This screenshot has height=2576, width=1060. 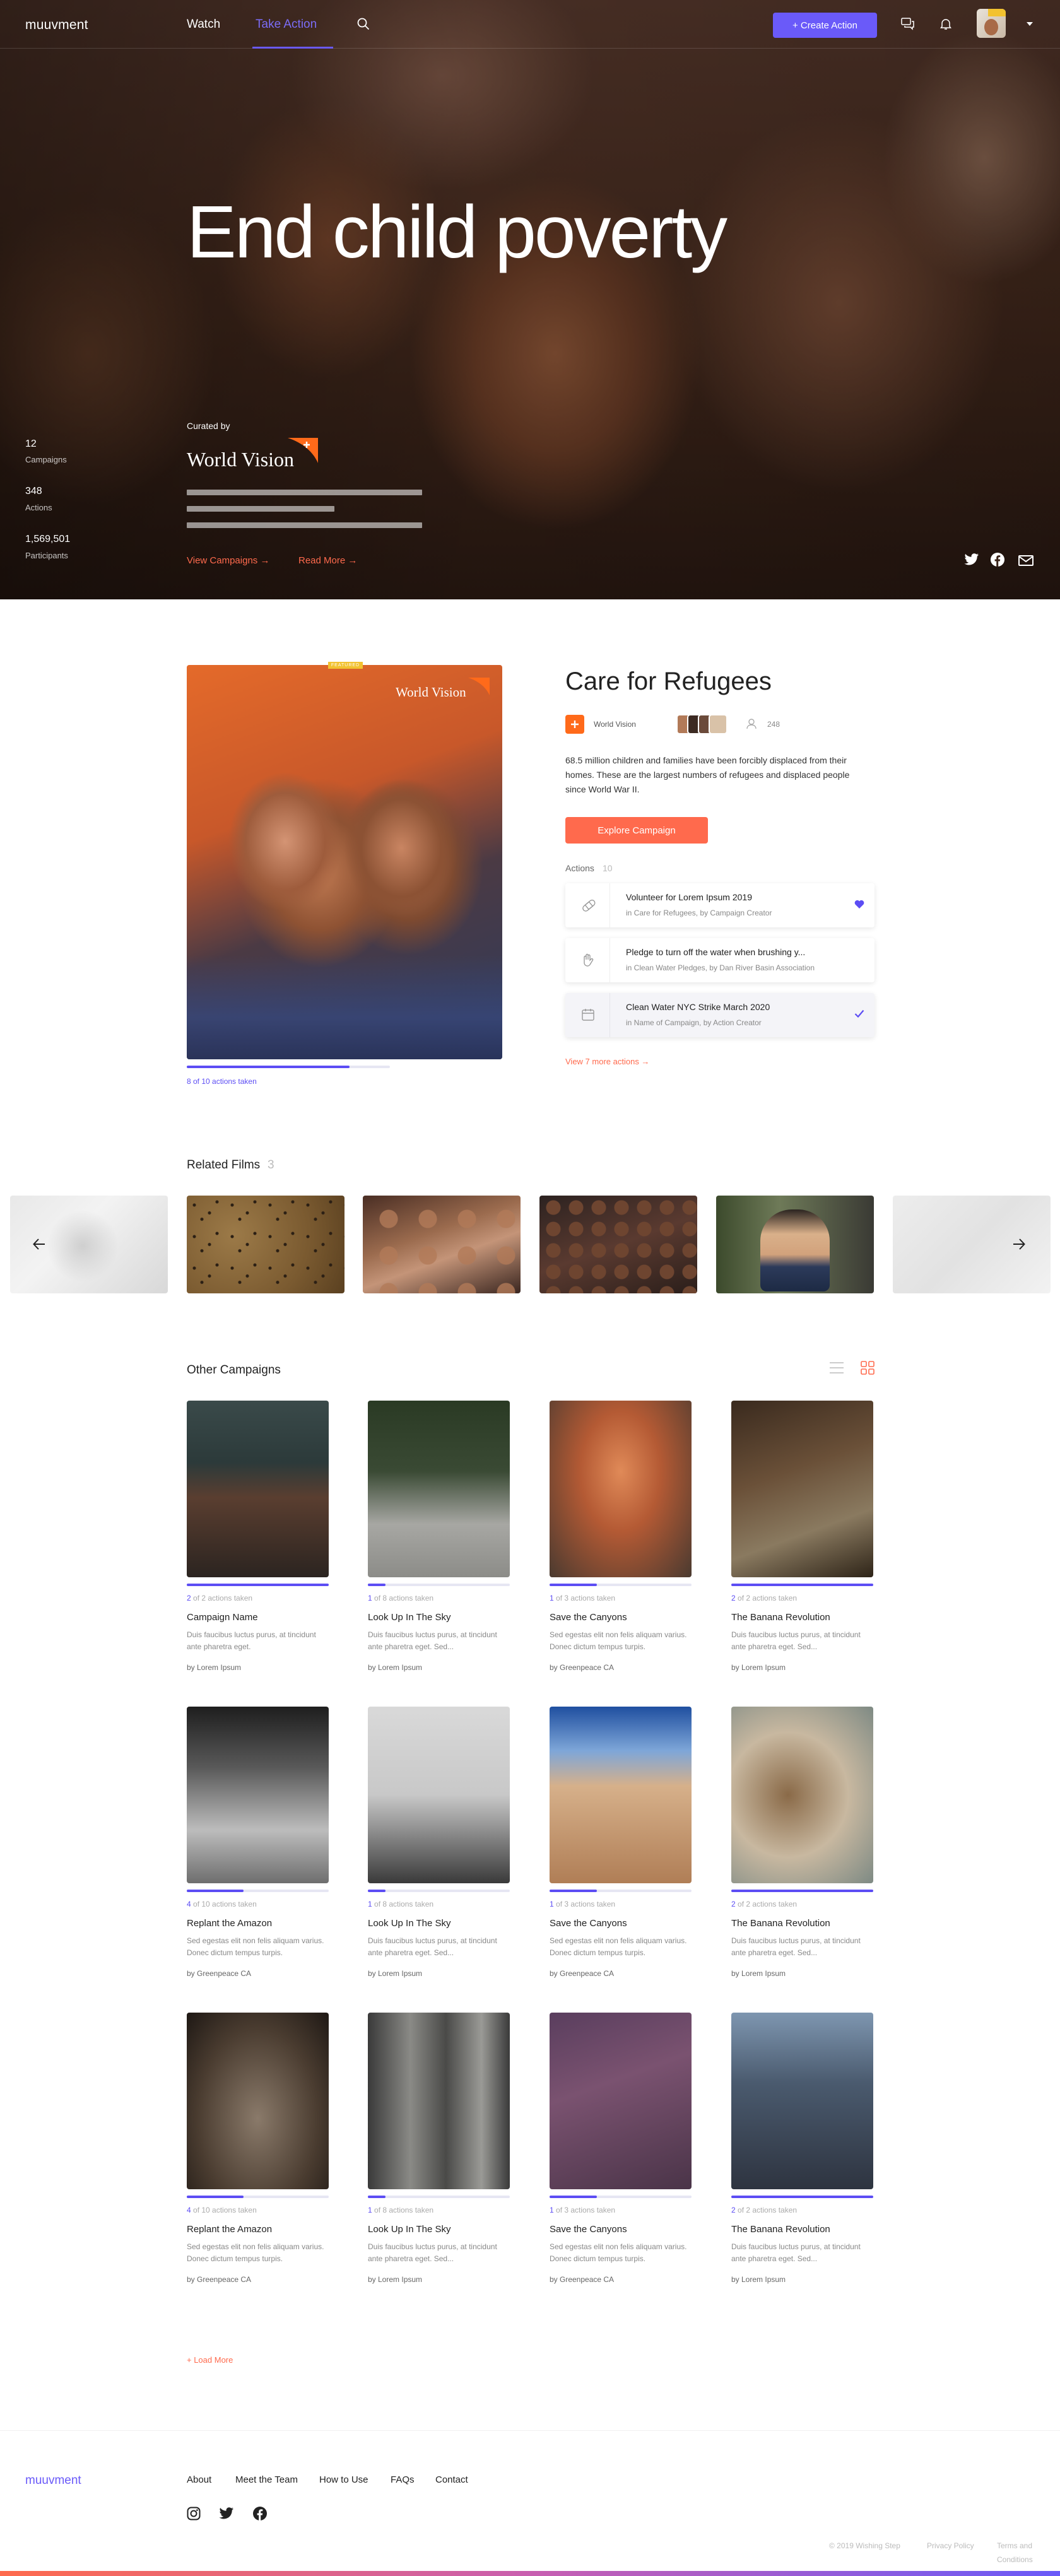 I want to click on avatar, so click(x=991, y=23).